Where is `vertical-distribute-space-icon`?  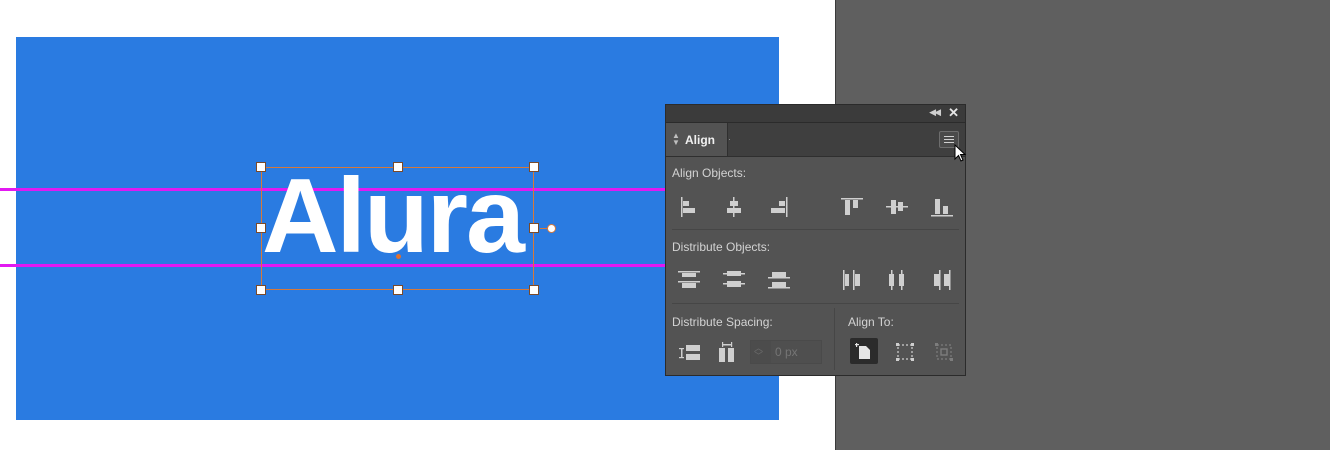
vertical-distribute-space-icon is located at coordinates (689, 352).